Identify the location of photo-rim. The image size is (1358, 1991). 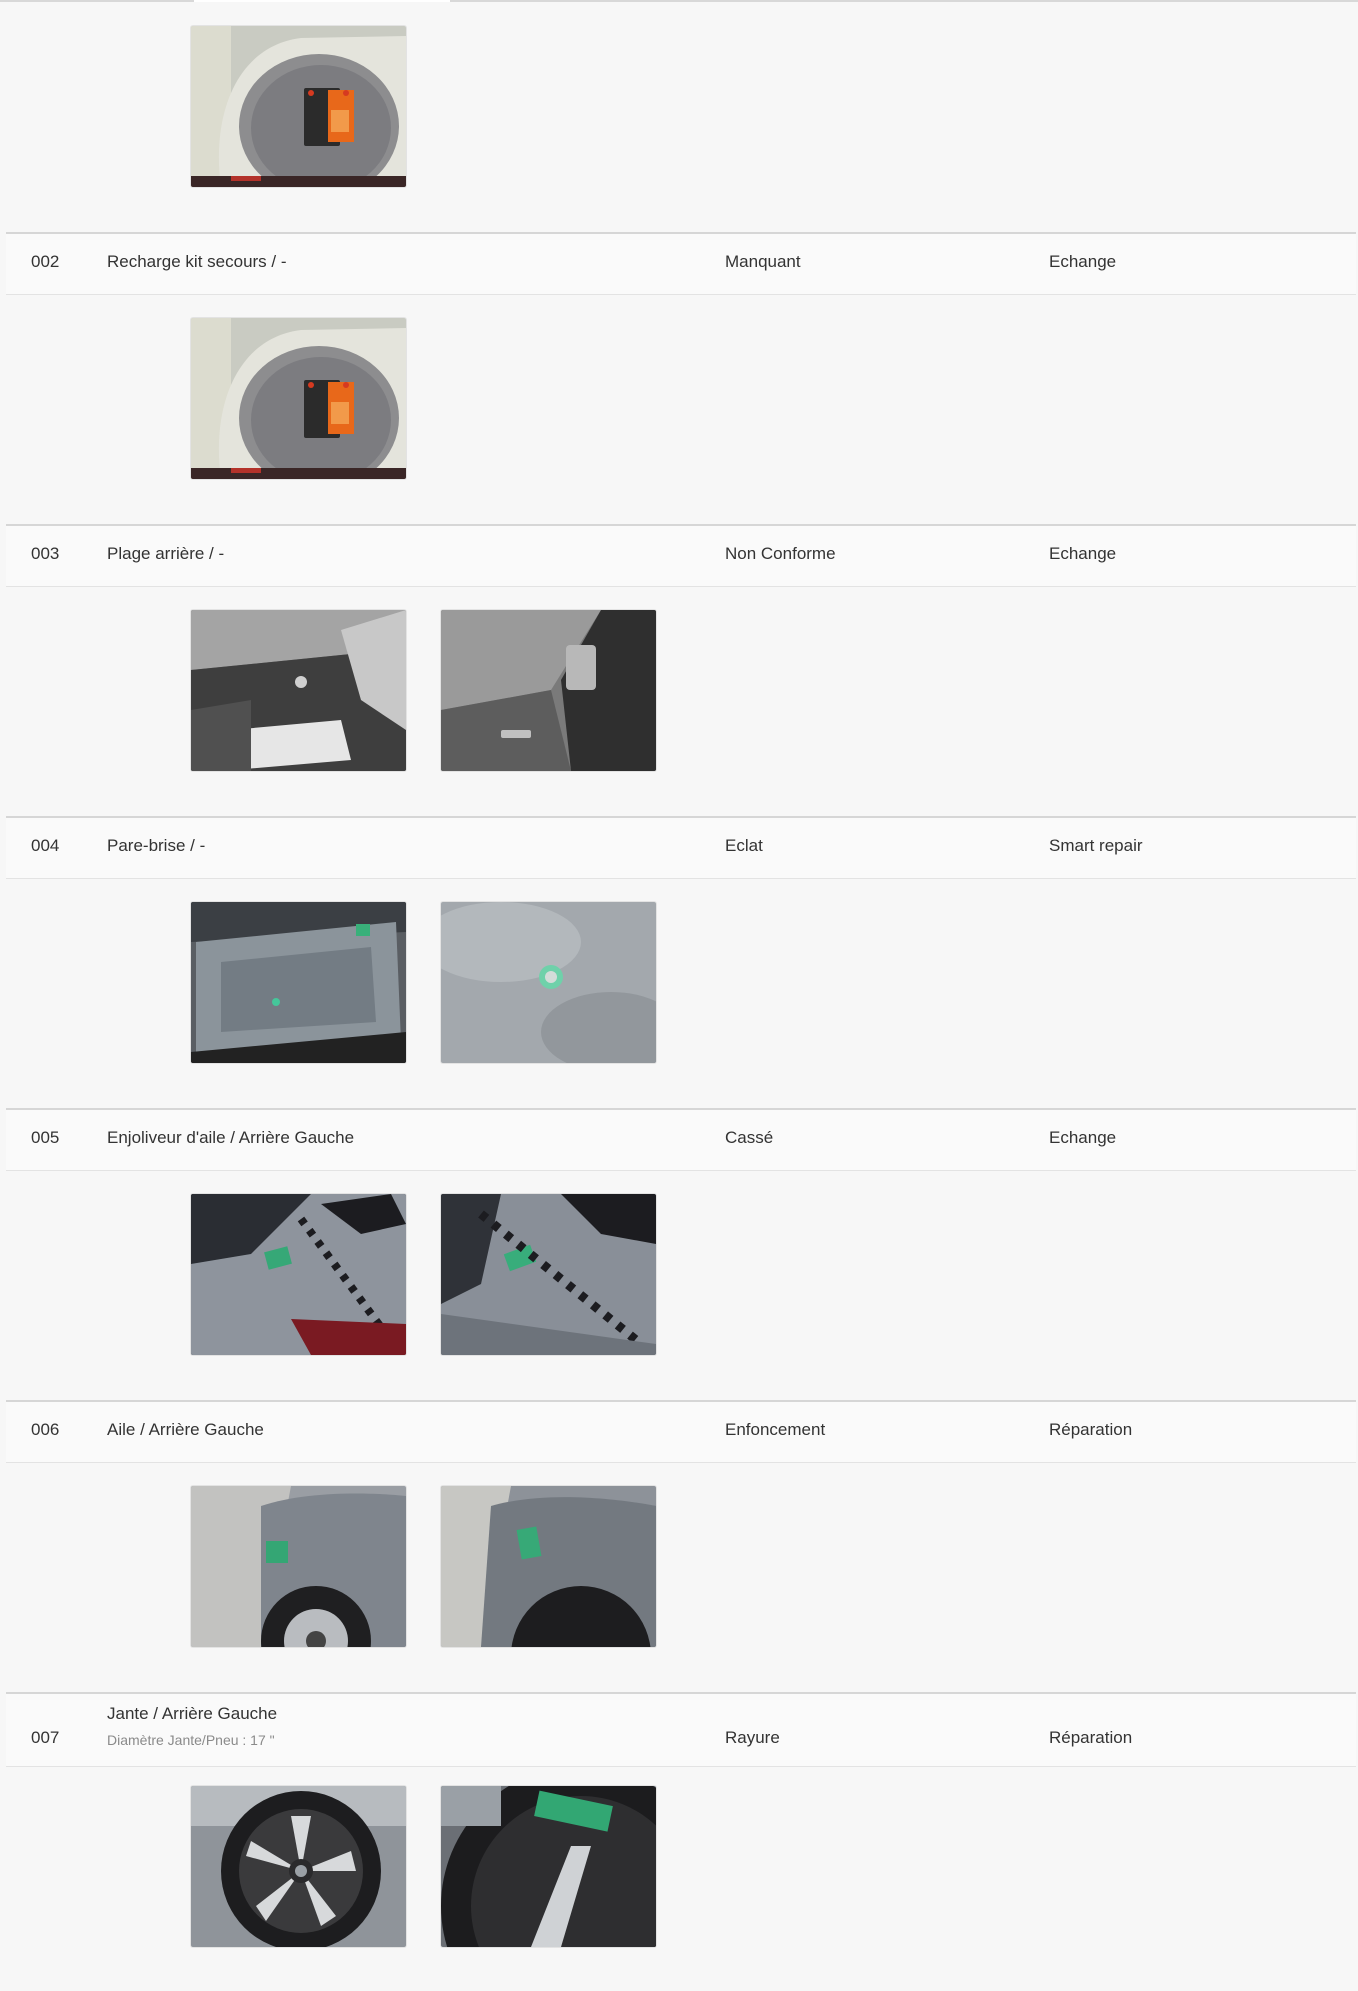
(298, 1866).